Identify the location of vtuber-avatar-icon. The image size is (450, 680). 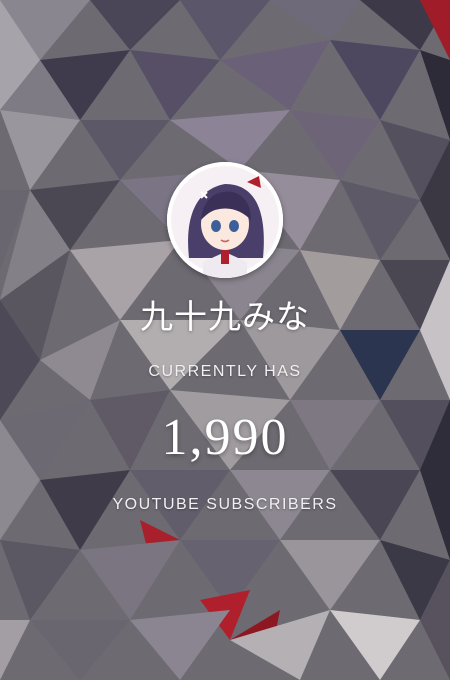
(225, 220).